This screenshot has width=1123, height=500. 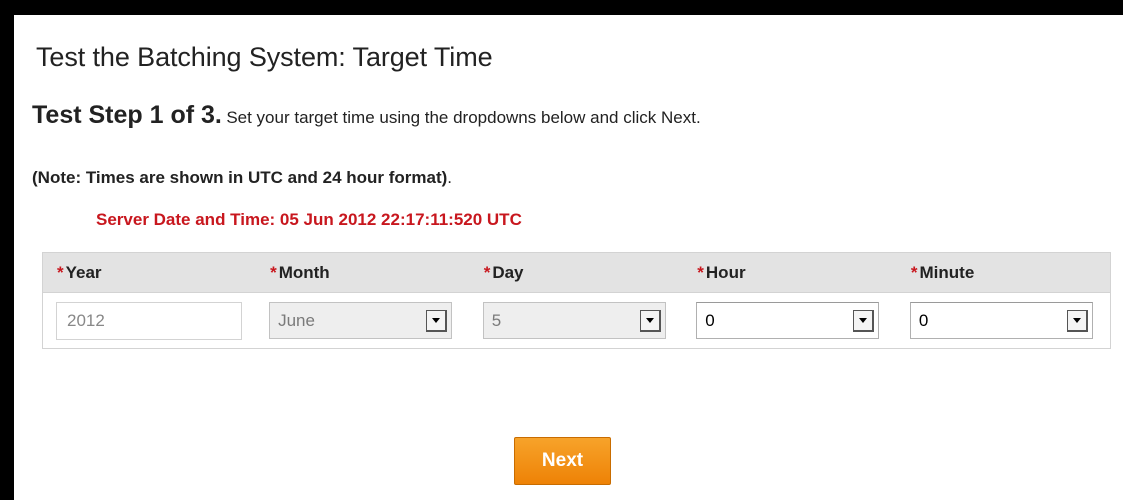 What do you see at coordinates (1001, 320) in the screenshot?
I see `minute-select: 0` at bounding box center [1001, 320].